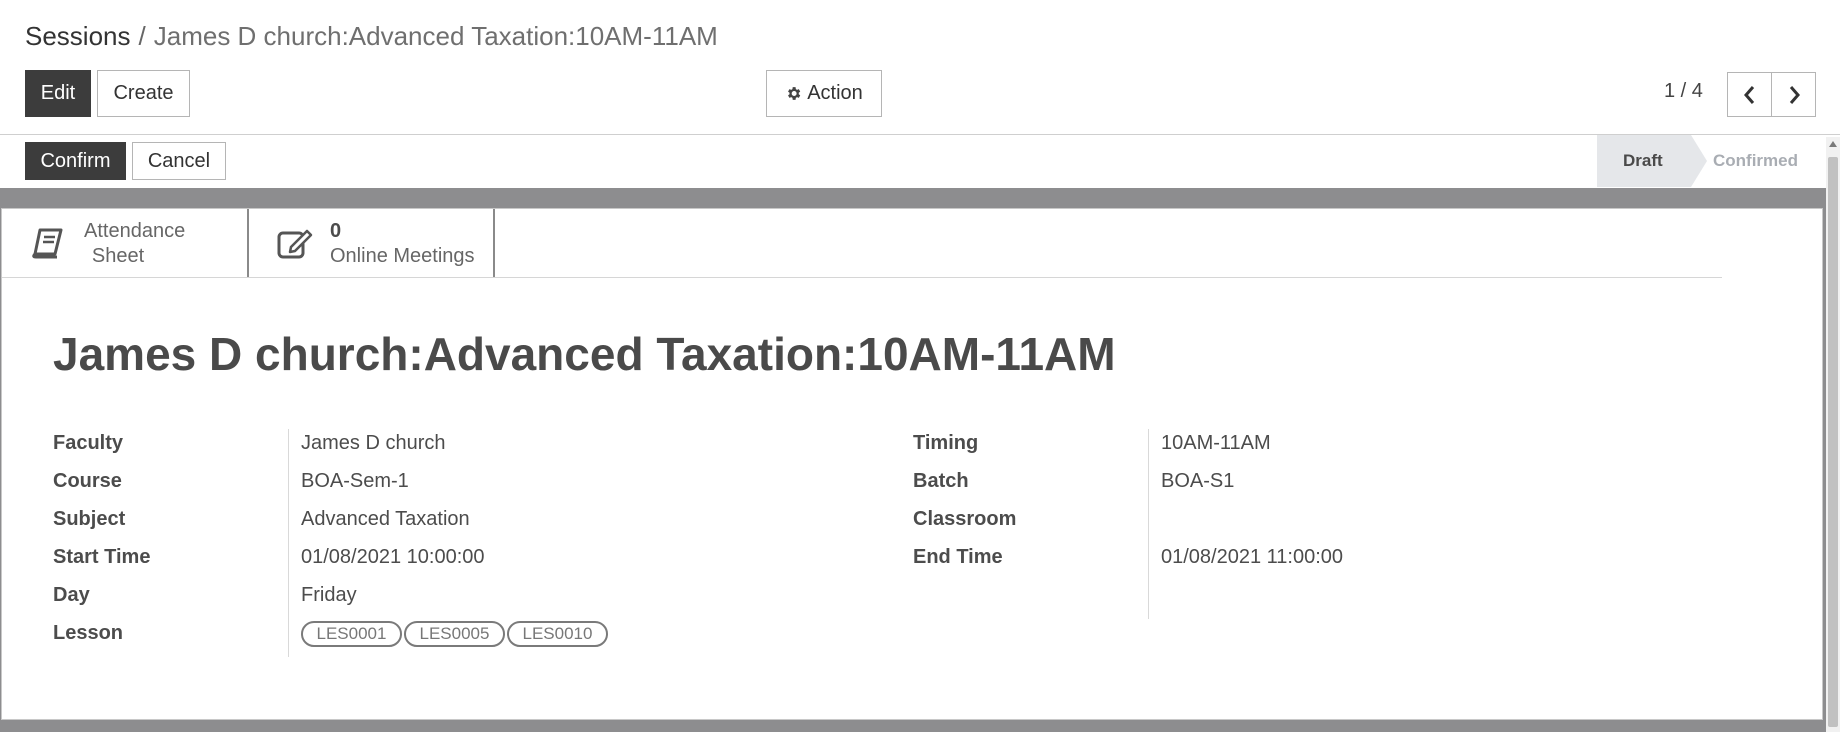 The width and height of the screenshot is (1840, 732). I want to click on action-button: Action, so click(824, 93).